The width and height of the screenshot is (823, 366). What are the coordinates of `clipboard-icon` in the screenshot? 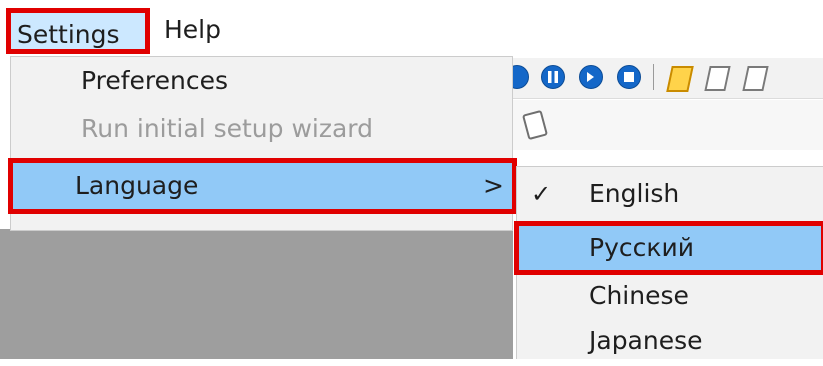 It's located at (535, 125).